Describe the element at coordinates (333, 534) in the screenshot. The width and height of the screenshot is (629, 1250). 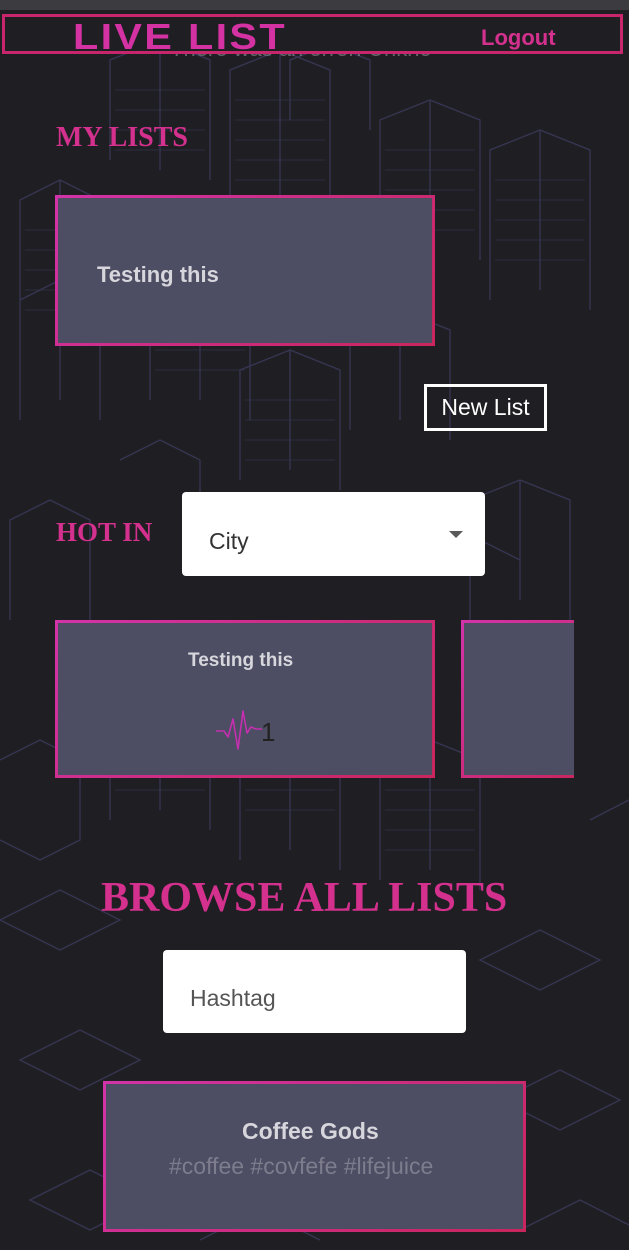
I see `location-select: City` at that location.